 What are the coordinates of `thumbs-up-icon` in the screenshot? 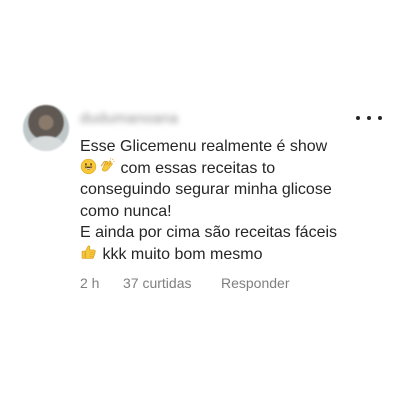 It's located at (88, 252).